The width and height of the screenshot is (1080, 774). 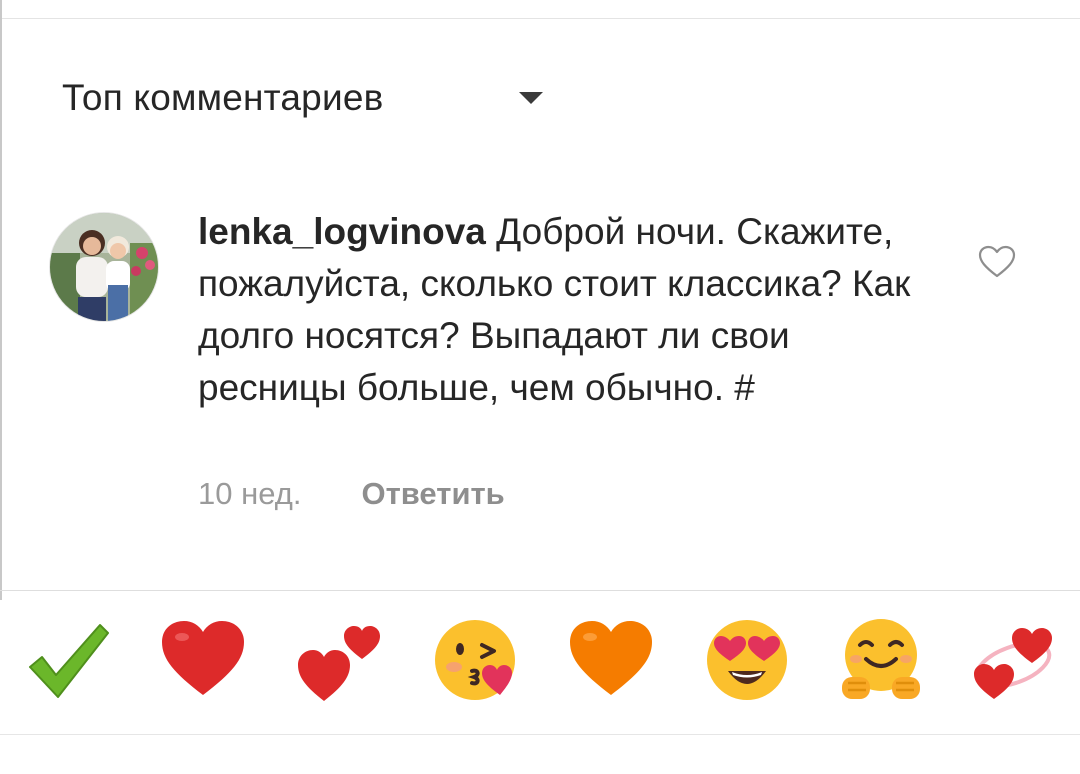 What do you see at coordinates (250, 493) in the screenshot?
I see `comment-time: 10 нед.` at bounding box center [250, 493].